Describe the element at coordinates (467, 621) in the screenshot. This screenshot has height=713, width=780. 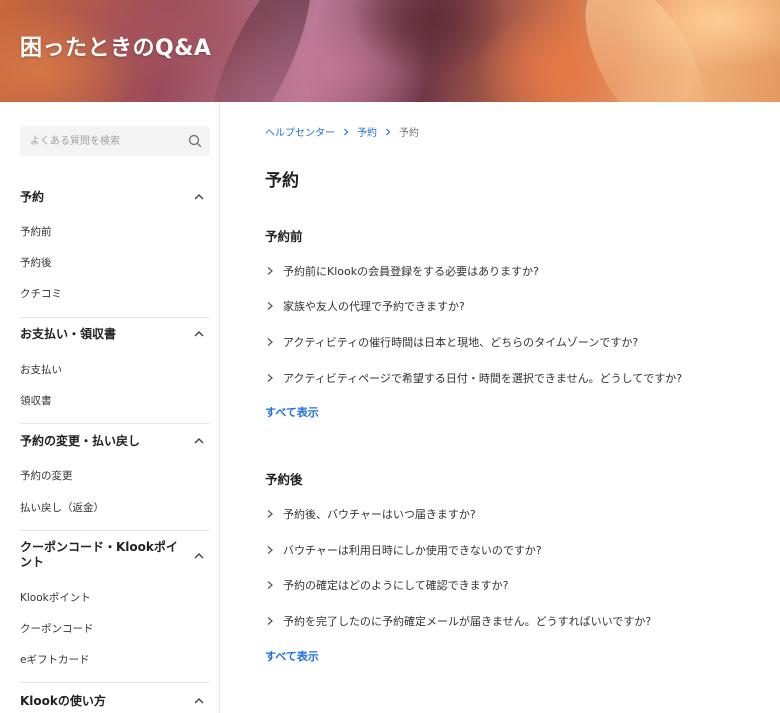
I see `faq-question-text: 予約を完了したのに予約確定メールが届きません。どうすればいいですか?` at that location.